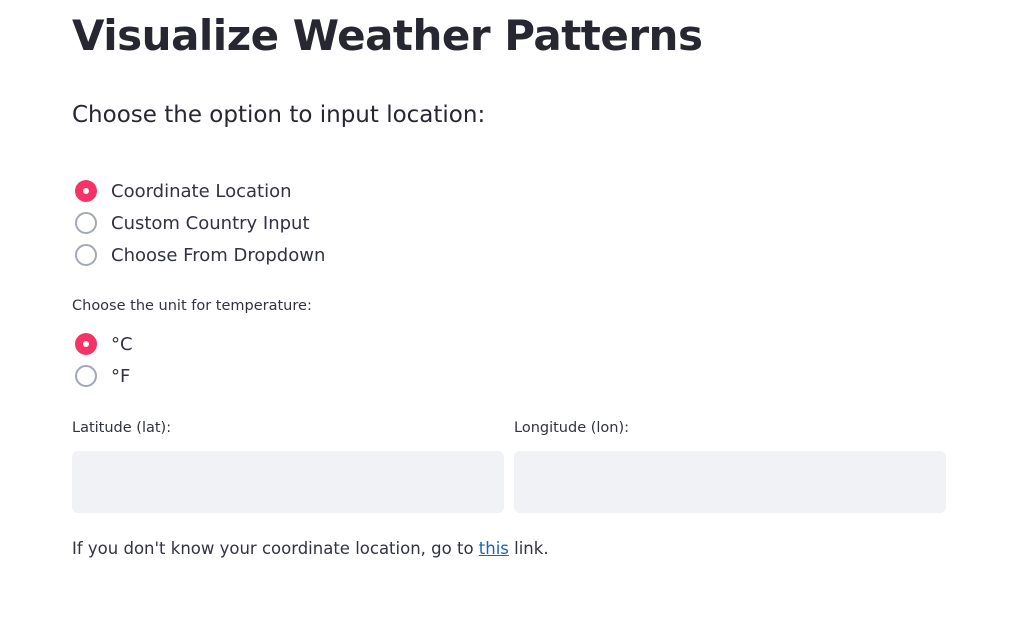  Describe the element at coordinates (103, 344) in the screenshot. I see `radio-option-celsius: °C` at that location.